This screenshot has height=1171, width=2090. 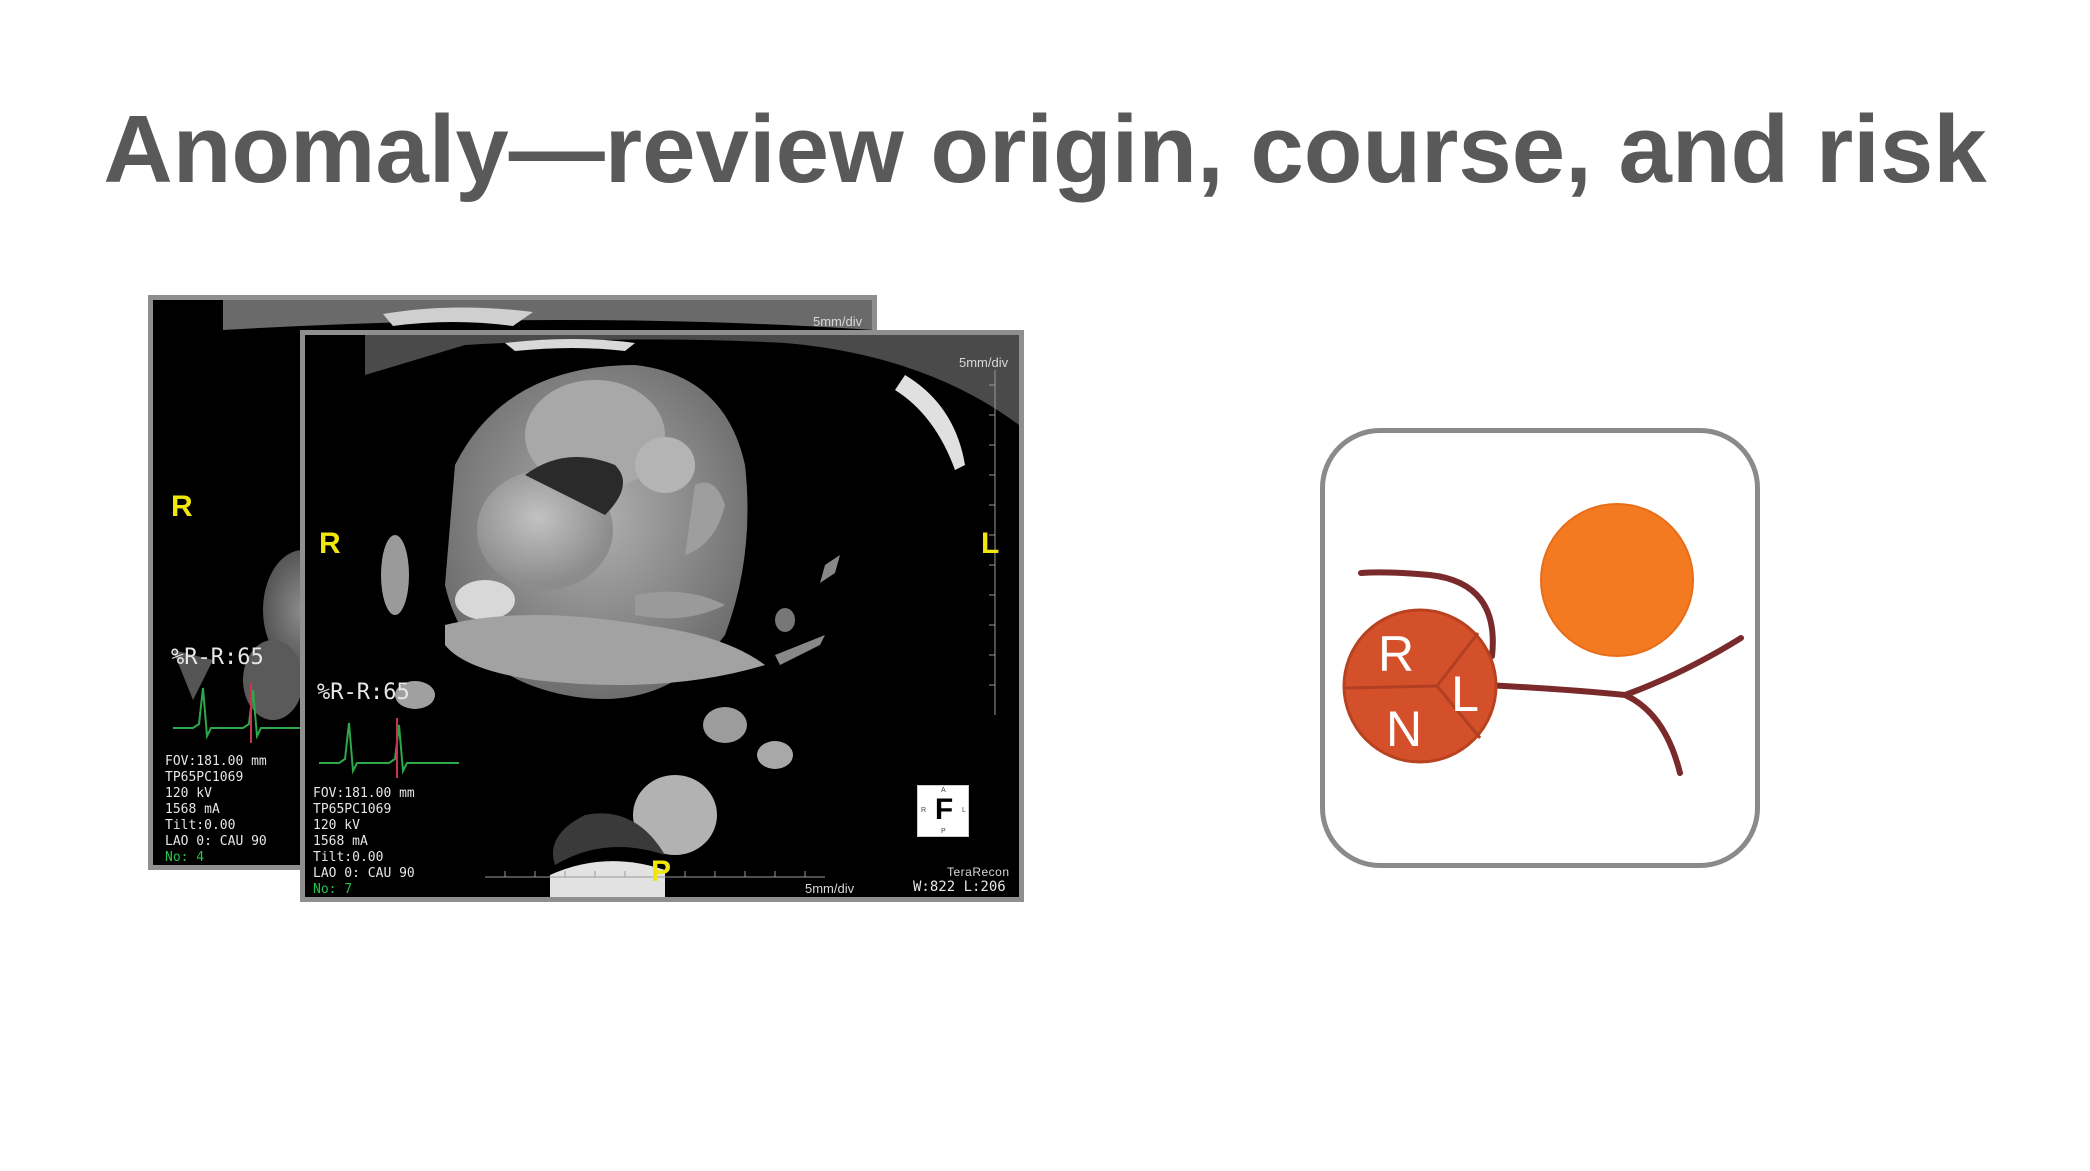 I want to click on cusp-label-left: L, so click(x=1465, y=694).